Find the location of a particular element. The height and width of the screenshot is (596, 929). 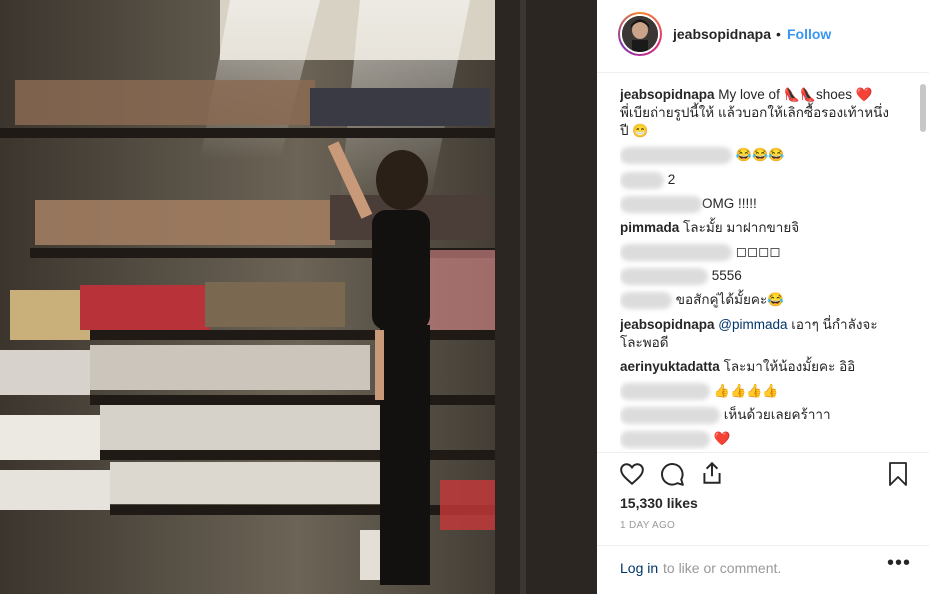

avatar is located at coordinates (640, 34).